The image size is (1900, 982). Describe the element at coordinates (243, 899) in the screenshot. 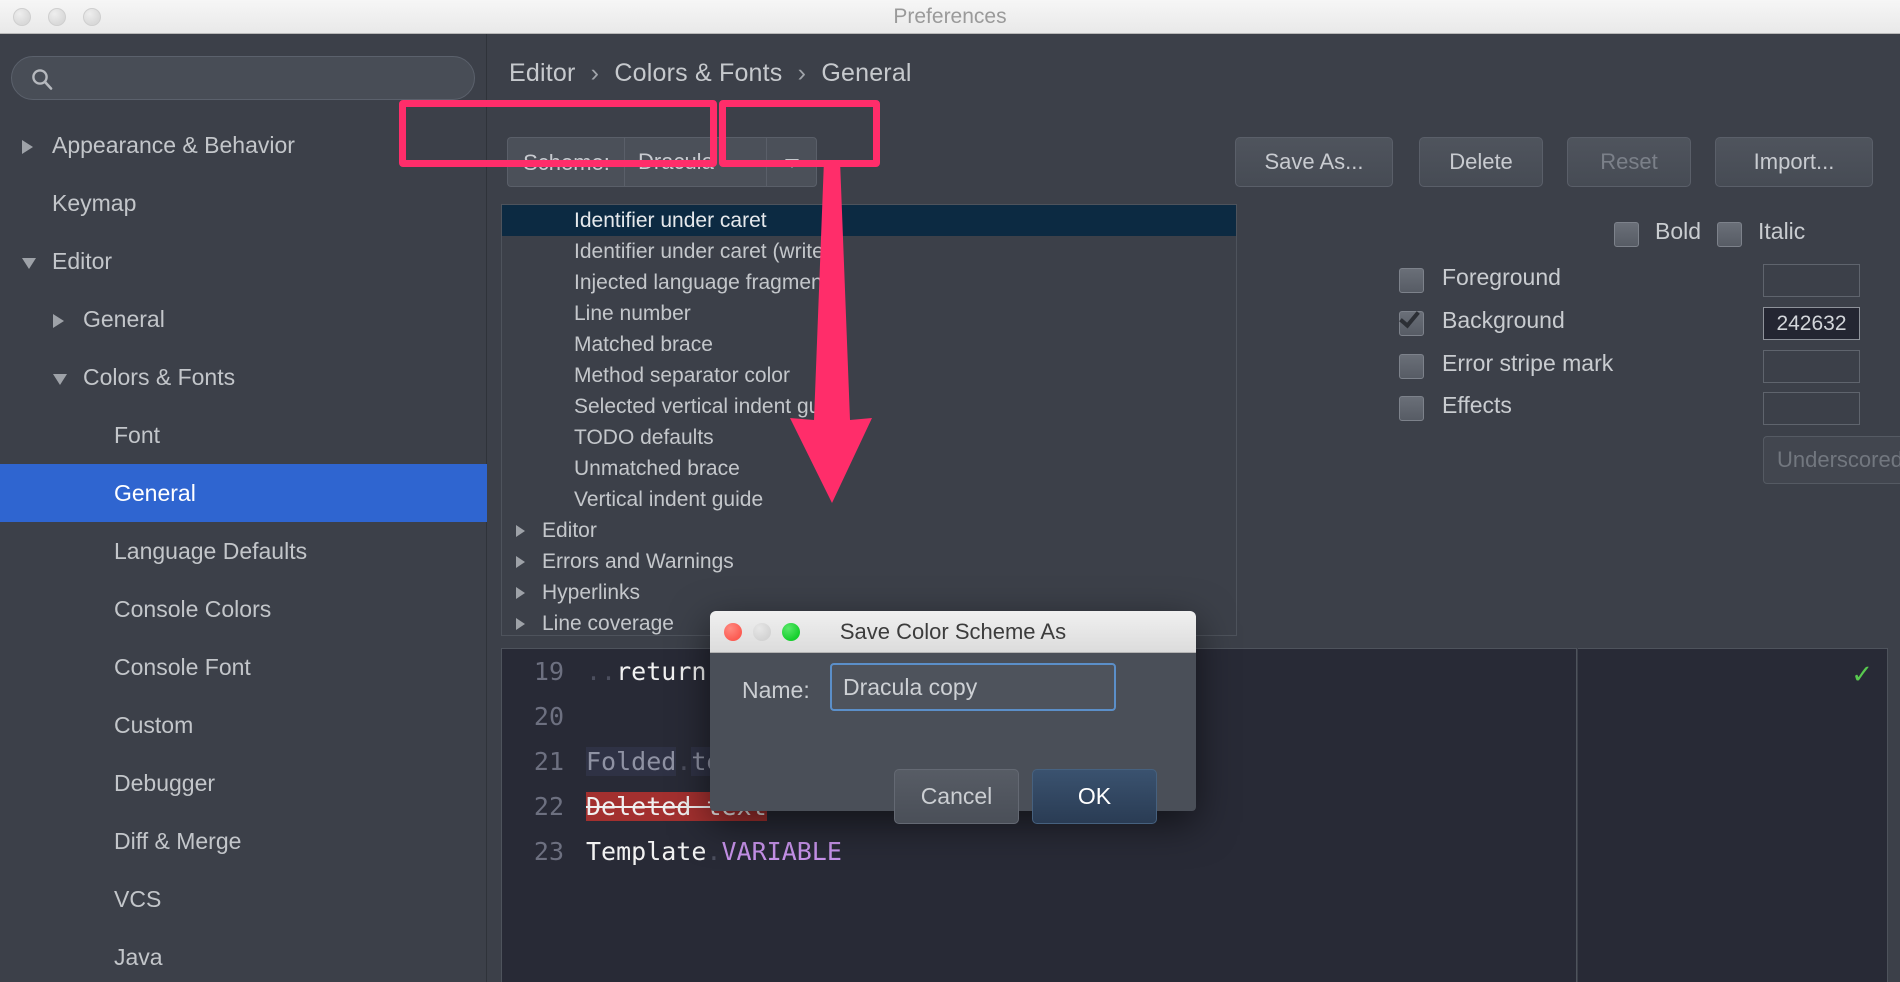

I see `sidebar-item-vcs: VCS` at that location.